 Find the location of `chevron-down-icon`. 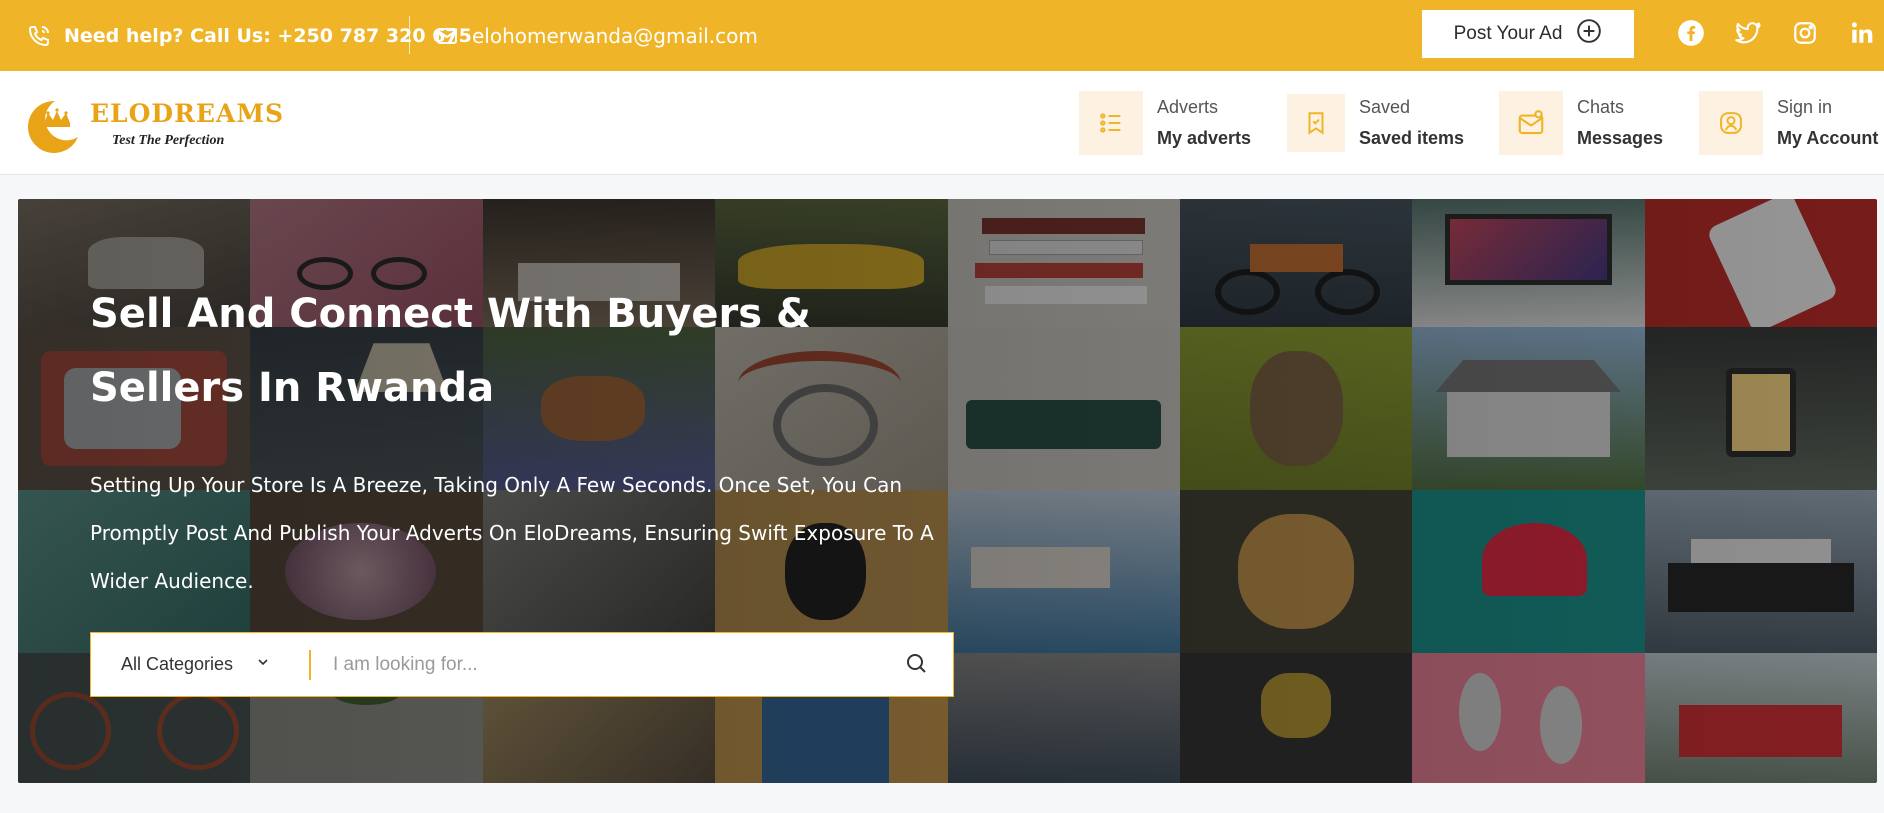

chevron-down-icon is located at coordinates (263, 664).